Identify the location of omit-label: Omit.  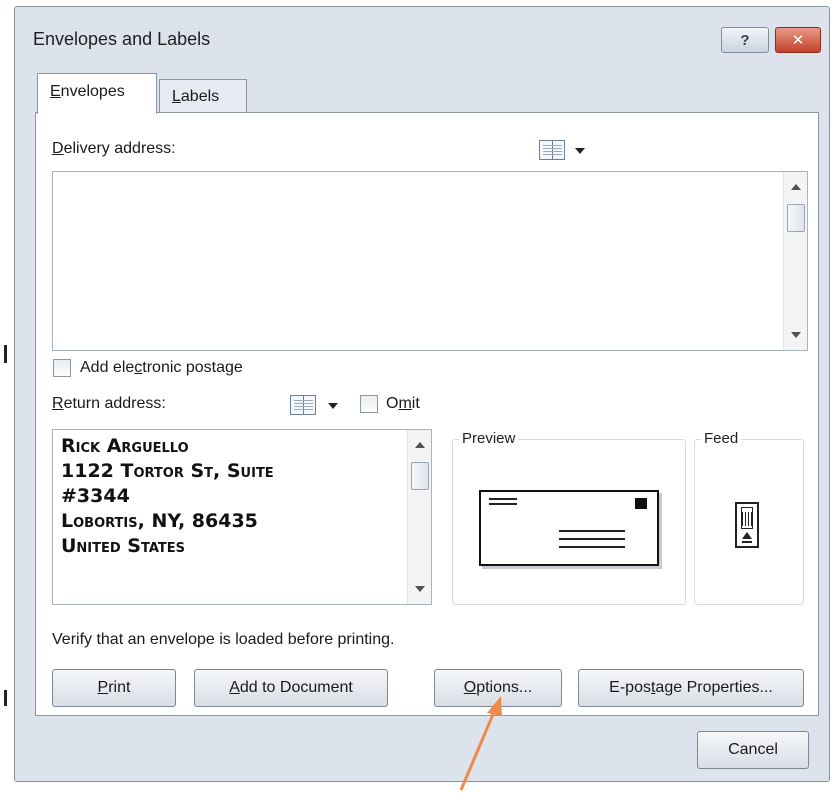
(403, 404).